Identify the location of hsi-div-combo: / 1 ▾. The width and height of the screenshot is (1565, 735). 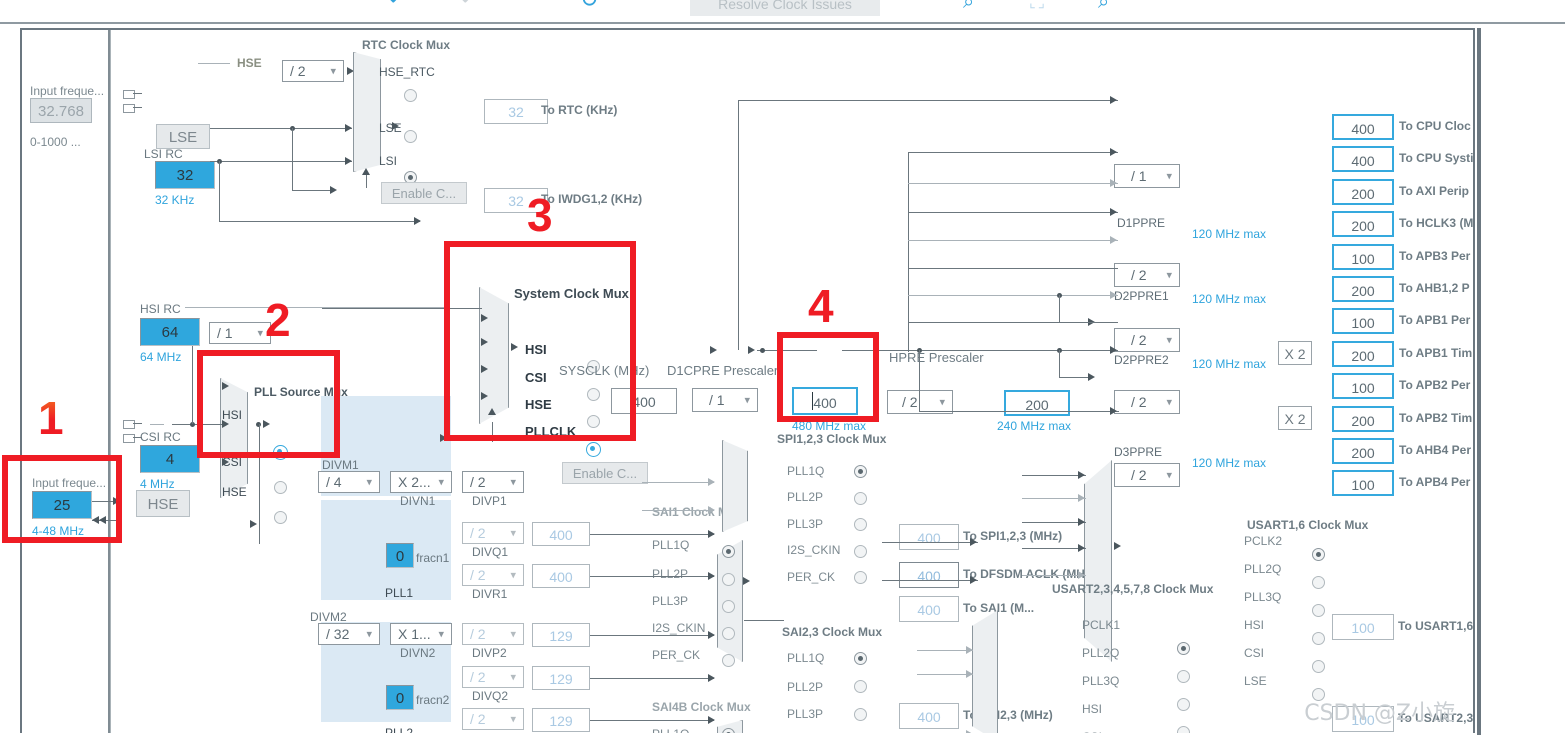
(240, 333).